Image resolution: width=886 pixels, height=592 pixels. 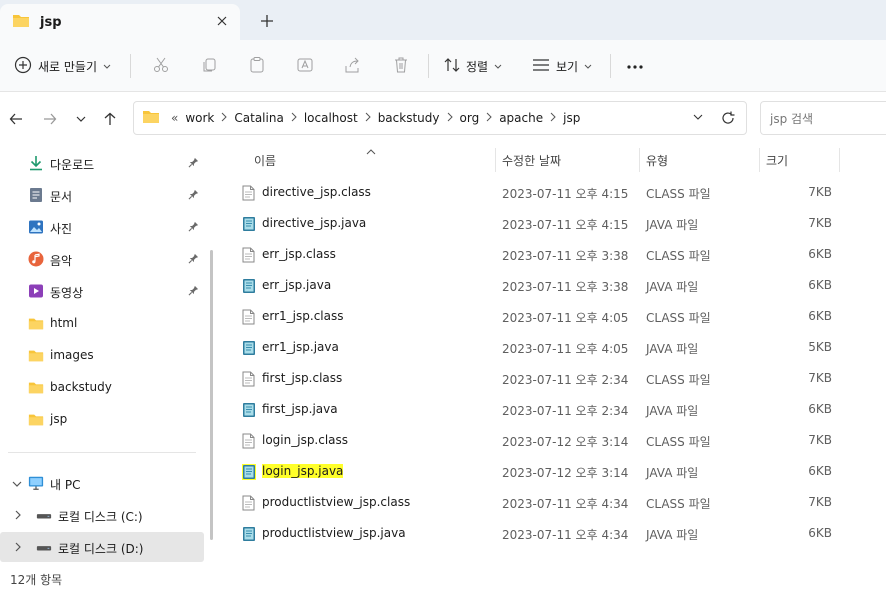 What do you see at coordinates (567, 66) in the screenshot?
I see `view-label: 보기` at bounding box center [567, 66].